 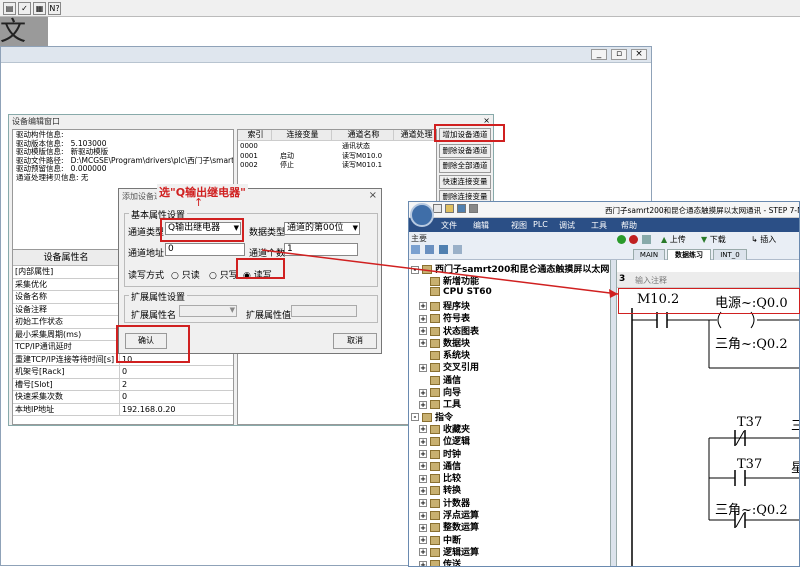 What do you see at coordinates (649, 254) in the screenshot?
I see `editor-tab: MAIN` at bounding box center [649, 254].